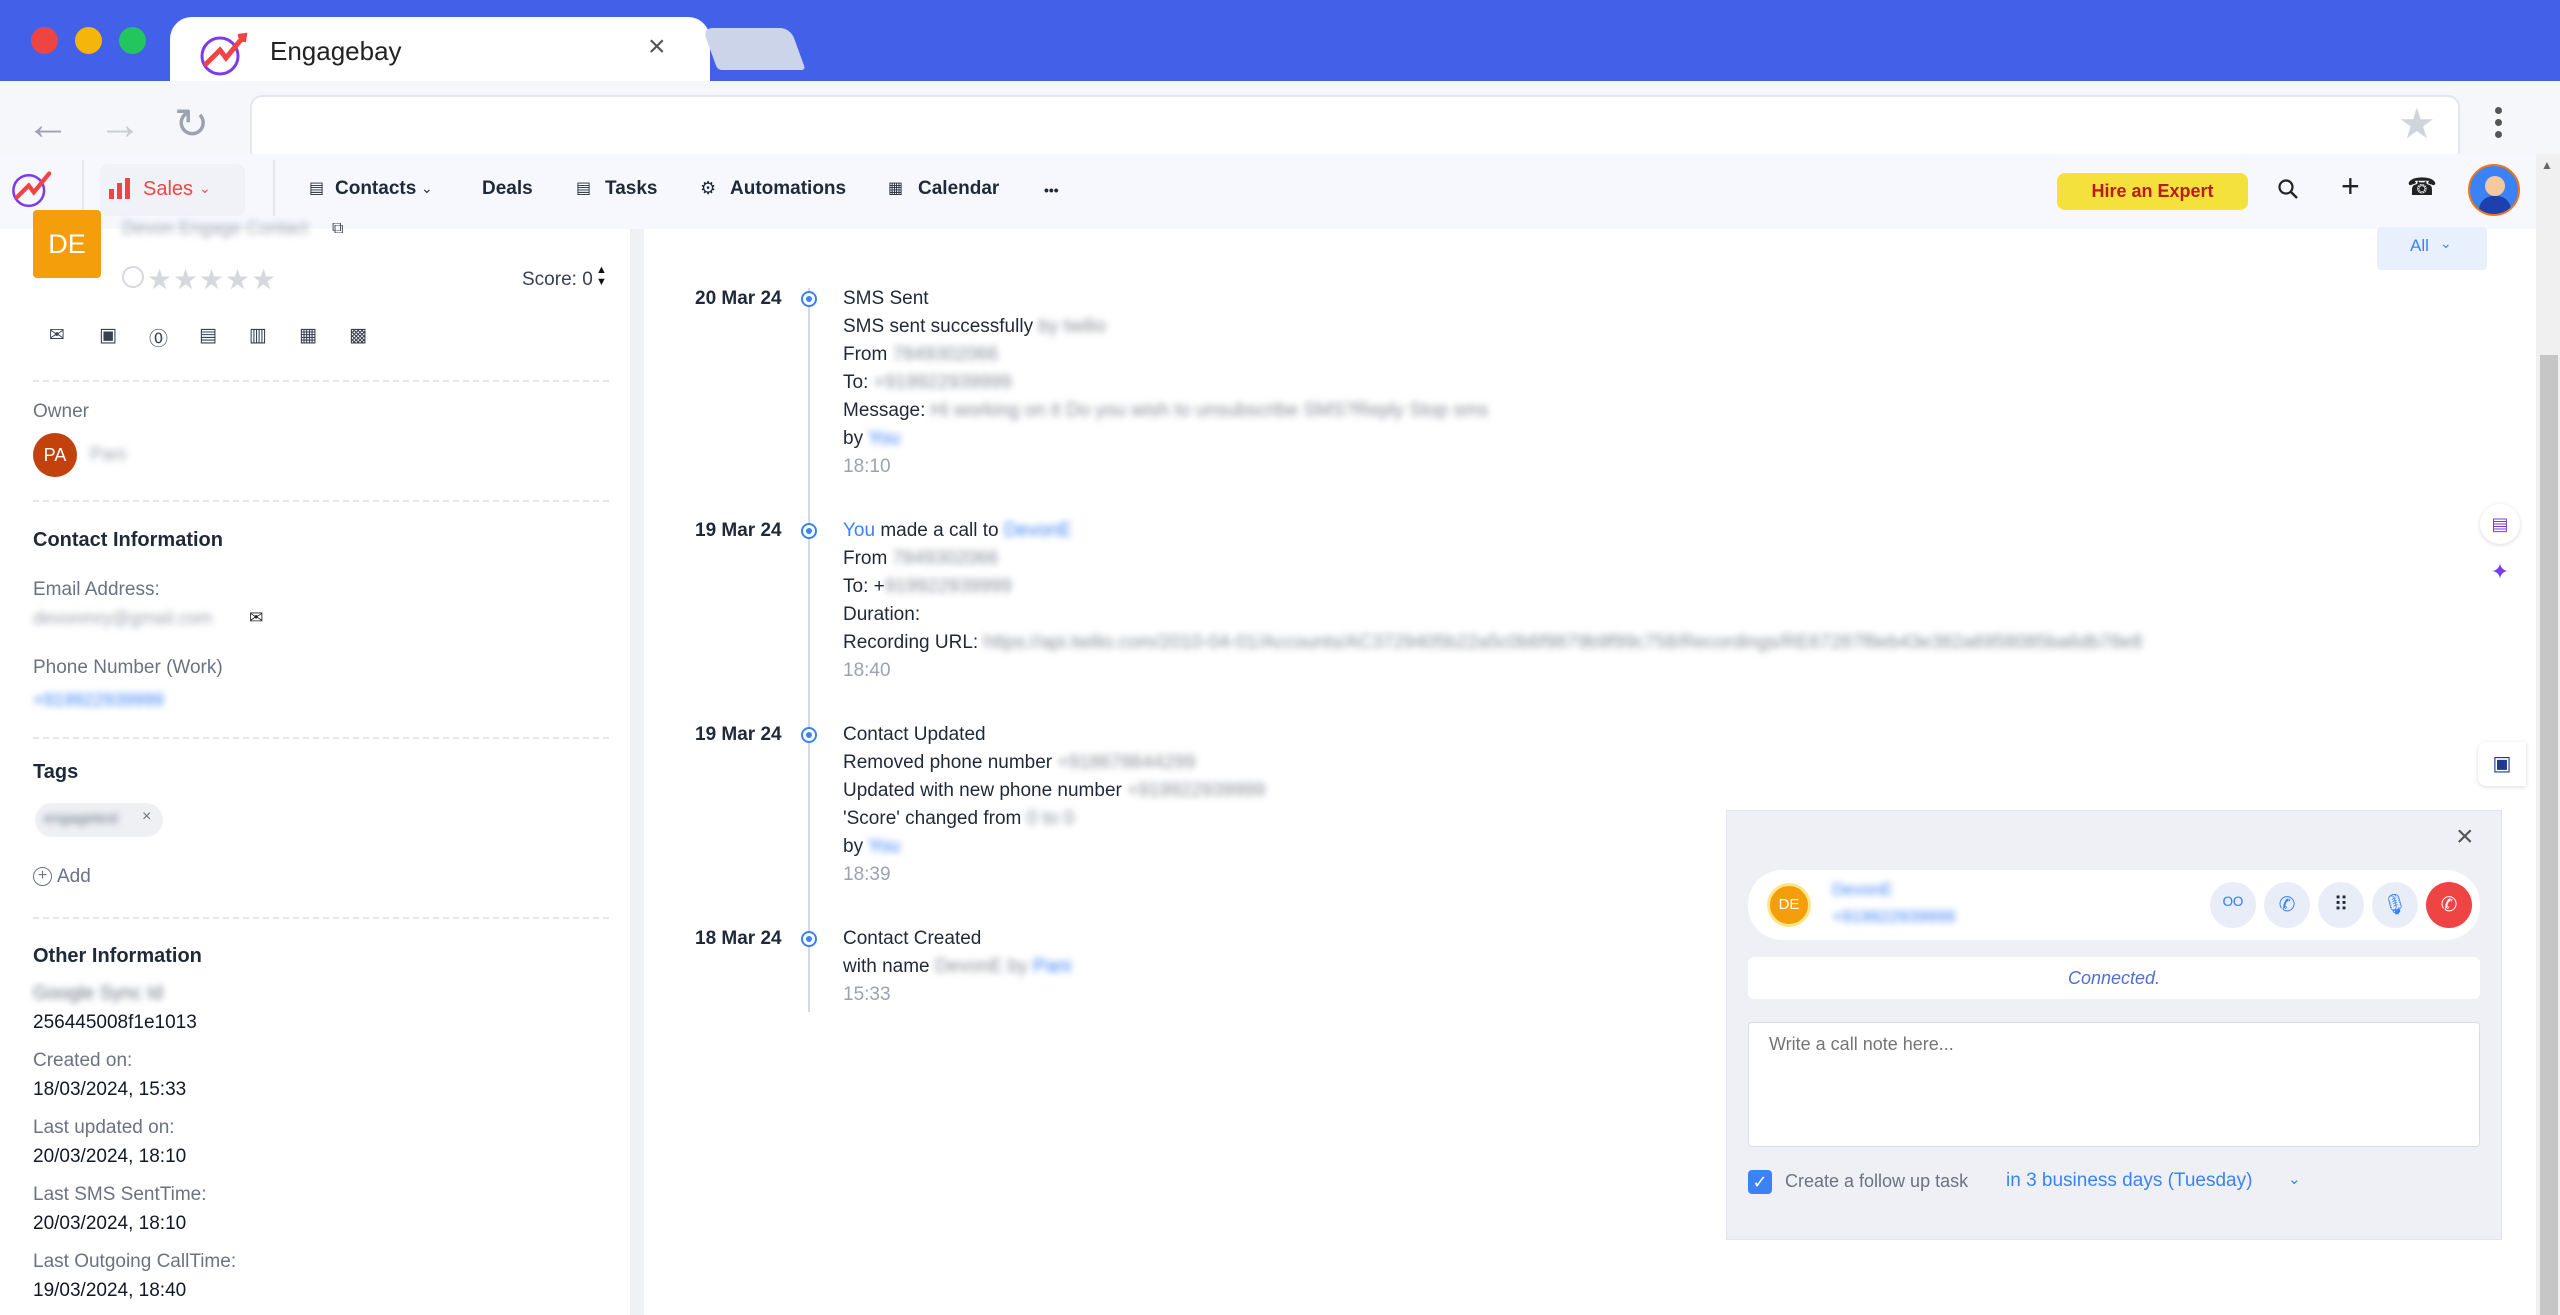 The height and width of the screenshot is (1315, 2560). What do you see at coordinates (1894, 916) in the screenshot?
I see `call-contact-number: +919922939999` at bounding box center [1894, 916].